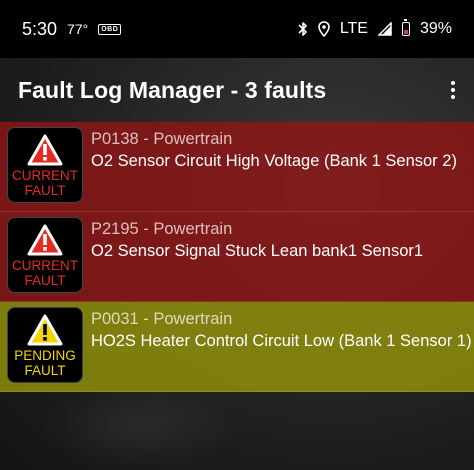 This screenshot has height=470, width=474. What do you see at coordinates (162, 139) in the screenshot?
I see `fault-code: P0138 - Powertrain` at bounding box center [162, 139].